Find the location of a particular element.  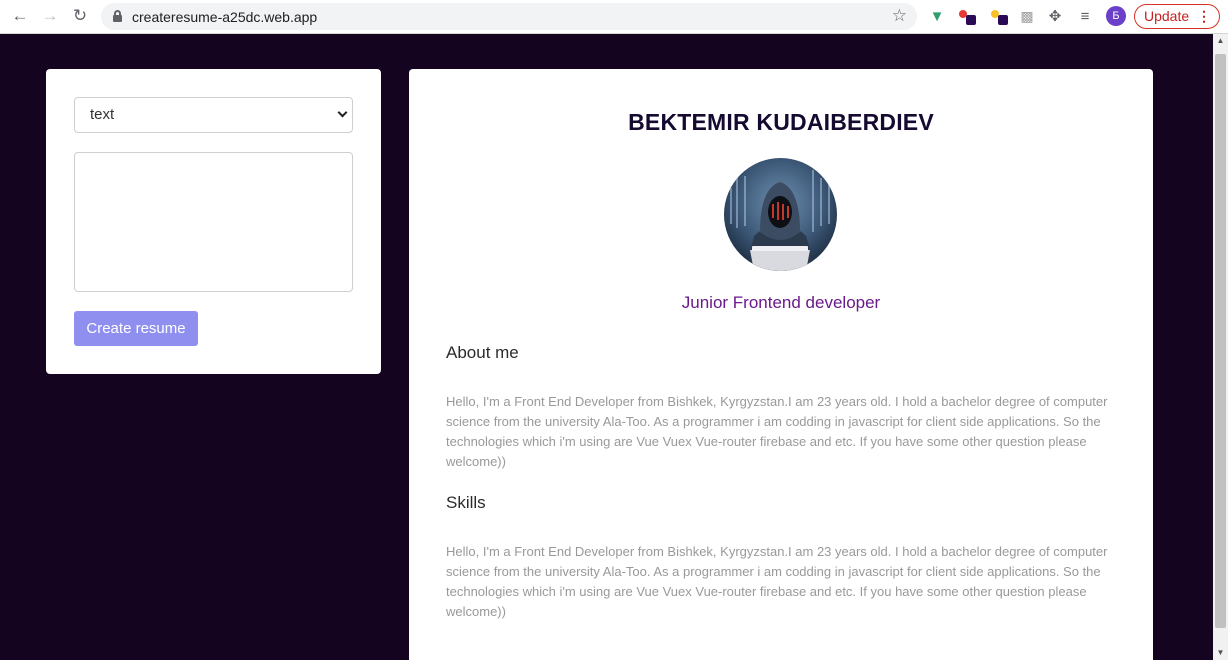

lock-icon is located at coordinates (117, 16).